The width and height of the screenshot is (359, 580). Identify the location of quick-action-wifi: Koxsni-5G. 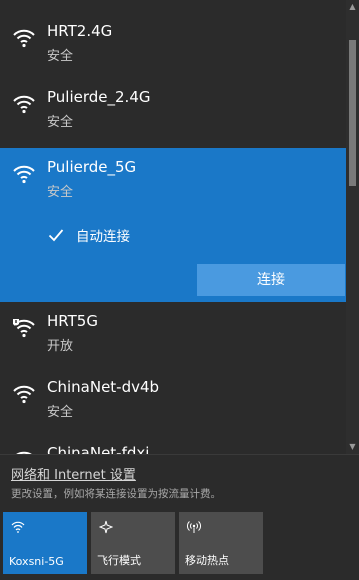
(45, 543).